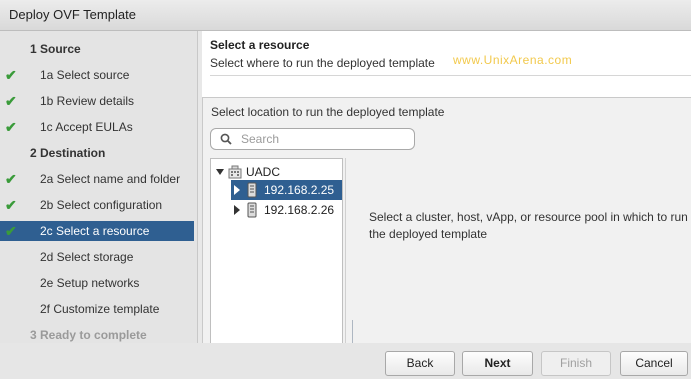 Image resolution: width=691 pixels, height=379 pixels. What do you see at coordinates (263, 172) in the screenshot?
I see `tree-node-label: UADC` at bounding box center [263, 172].